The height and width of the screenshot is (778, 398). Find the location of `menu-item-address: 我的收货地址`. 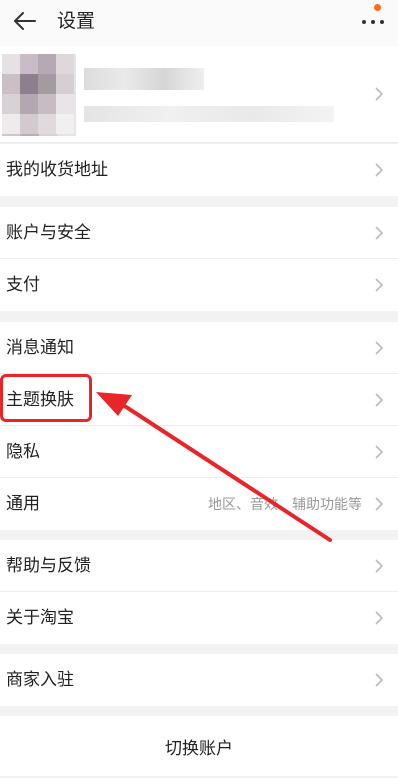

menu-item-address: 我的收货地址 is located at coordinates (199, 170).